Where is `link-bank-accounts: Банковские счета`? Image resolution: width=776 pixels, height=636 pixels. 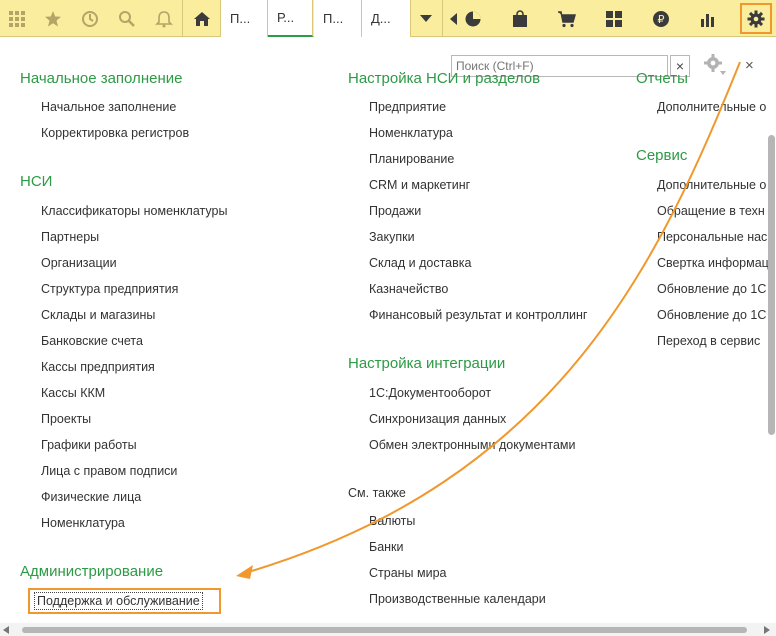
link-bank-accounts: Банковские счета is located at coordinates (92, 341).